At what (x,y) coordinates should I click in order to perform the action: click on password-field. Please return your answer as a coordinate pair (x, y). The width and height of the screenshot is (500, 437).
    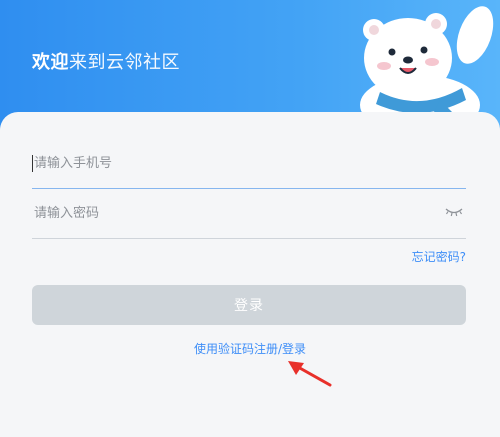
    Looking at the image, I should click on (249, 214).